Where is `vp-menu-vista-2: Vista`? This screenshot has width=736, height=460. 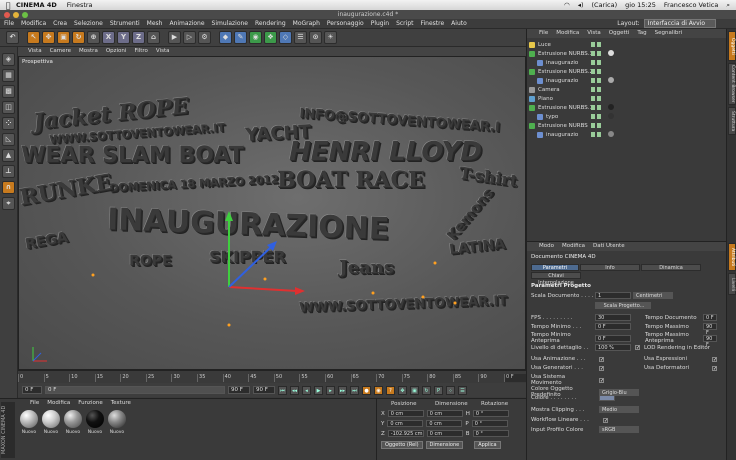 vp-menu-vista-2: Vista is located at coordinates (163, 51).